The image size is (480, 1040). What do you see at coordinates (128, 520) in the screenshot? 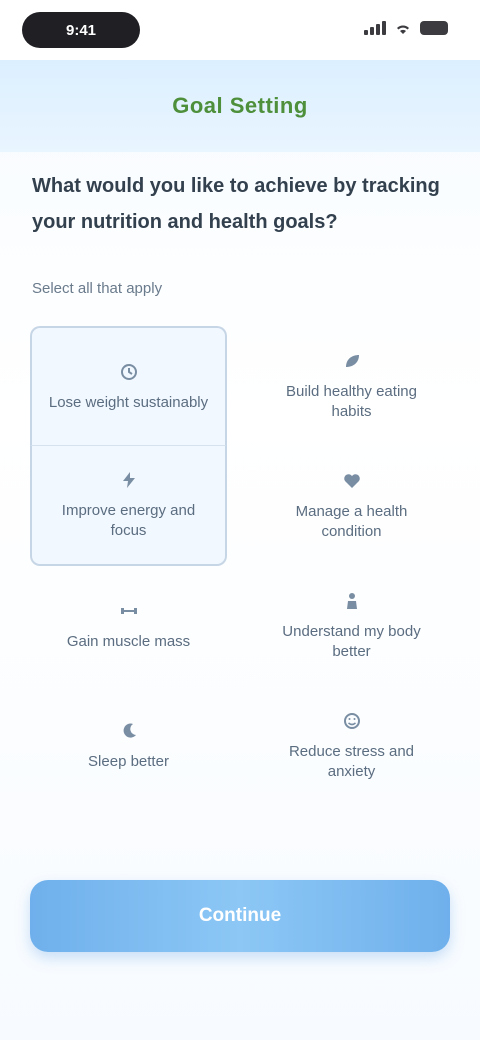
I see `option-label: Improve energy and focus` at bounding box center [128, 520].